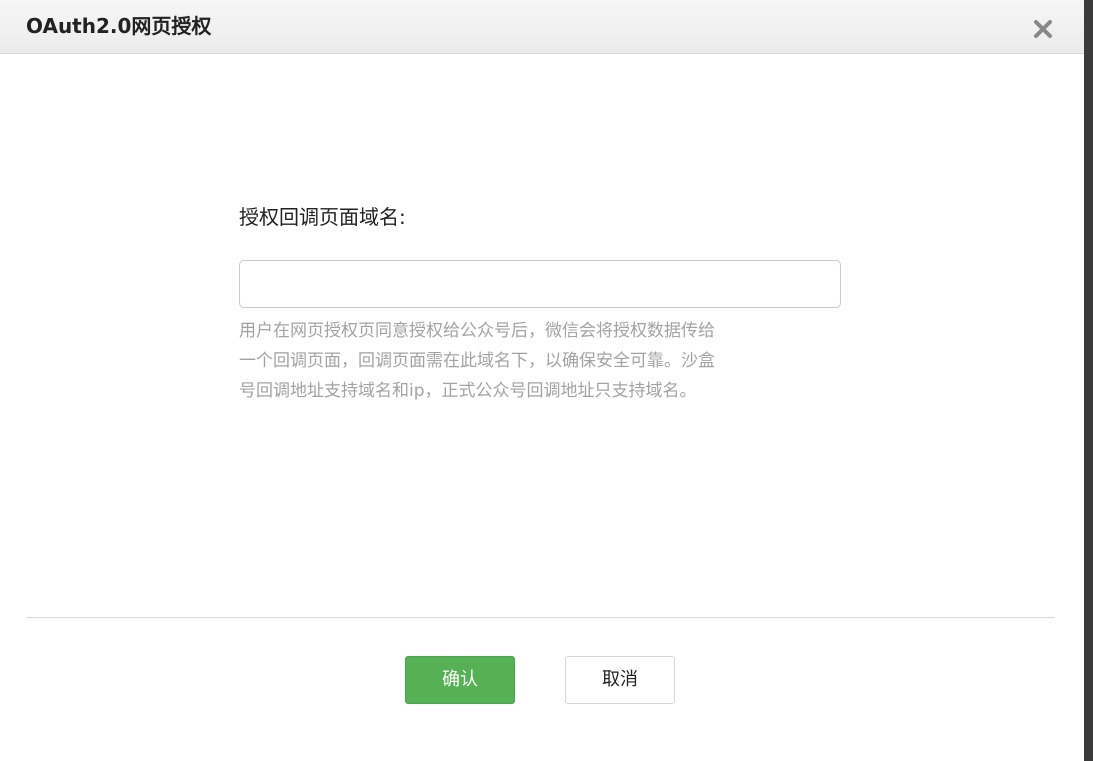  Describe the element at coordinates (477, 361) in the screenshot. I see `help-text-line: 一个回调页面，回调页面需在此域名下，以确保安全可靠。沙盒` at that location.